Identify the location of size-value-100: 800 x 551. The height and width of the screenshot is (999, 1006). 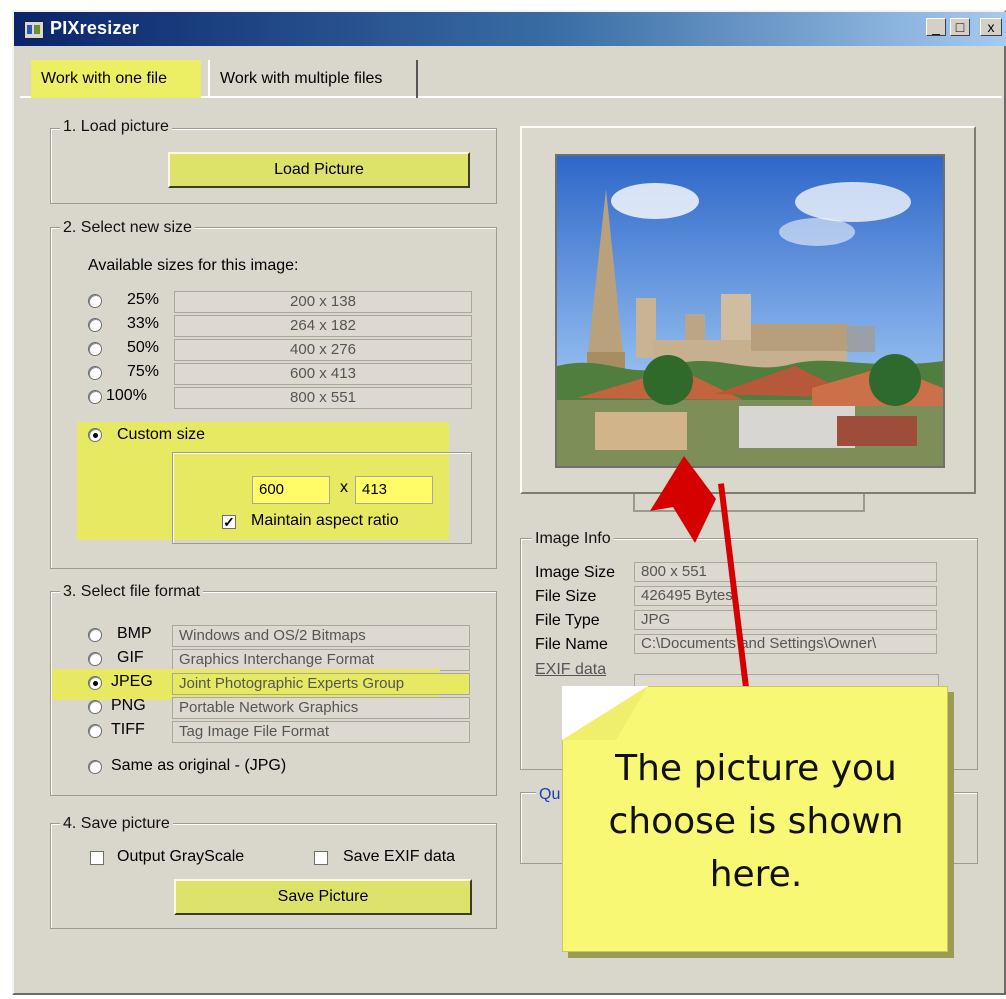
(323, 398).